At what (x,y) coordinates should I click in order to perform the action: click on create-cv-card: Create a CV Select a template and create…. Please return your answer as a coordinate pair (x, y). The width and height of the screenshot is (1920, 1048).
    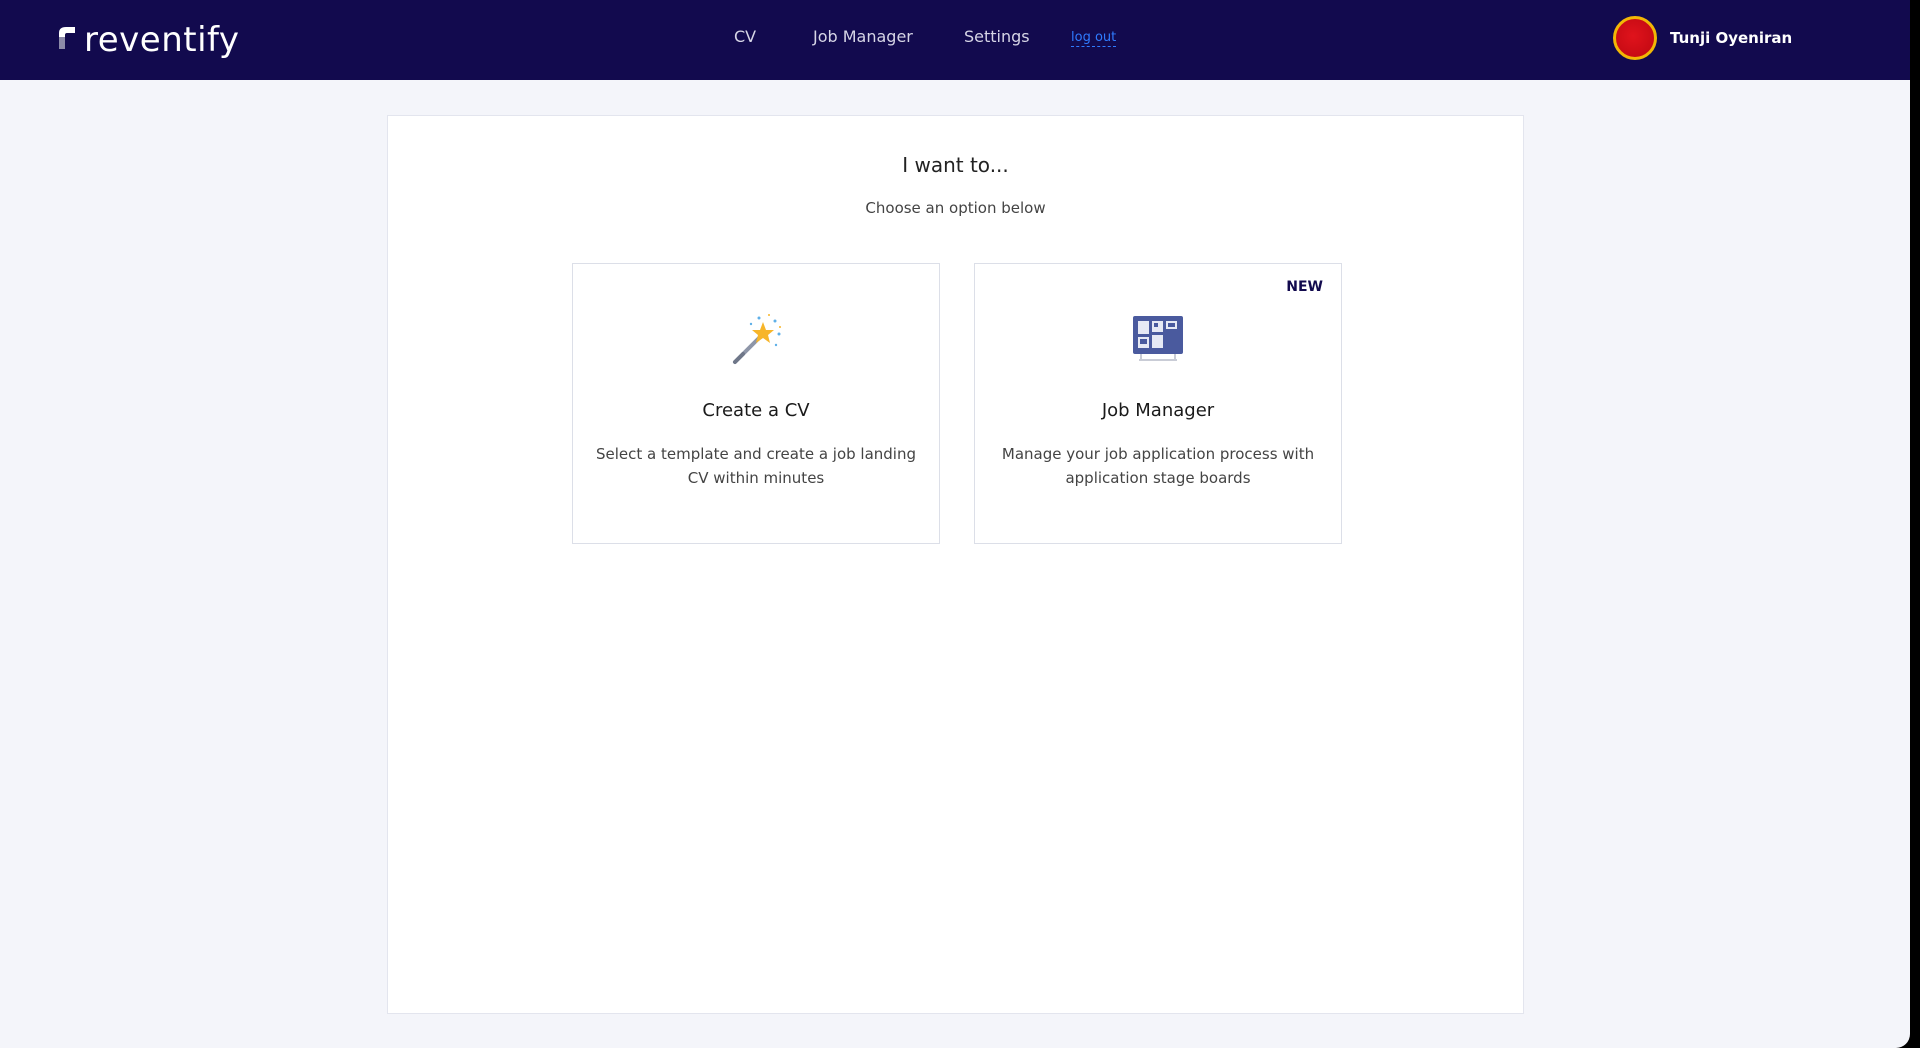
    Looking at the image, I should click on (756, 403).